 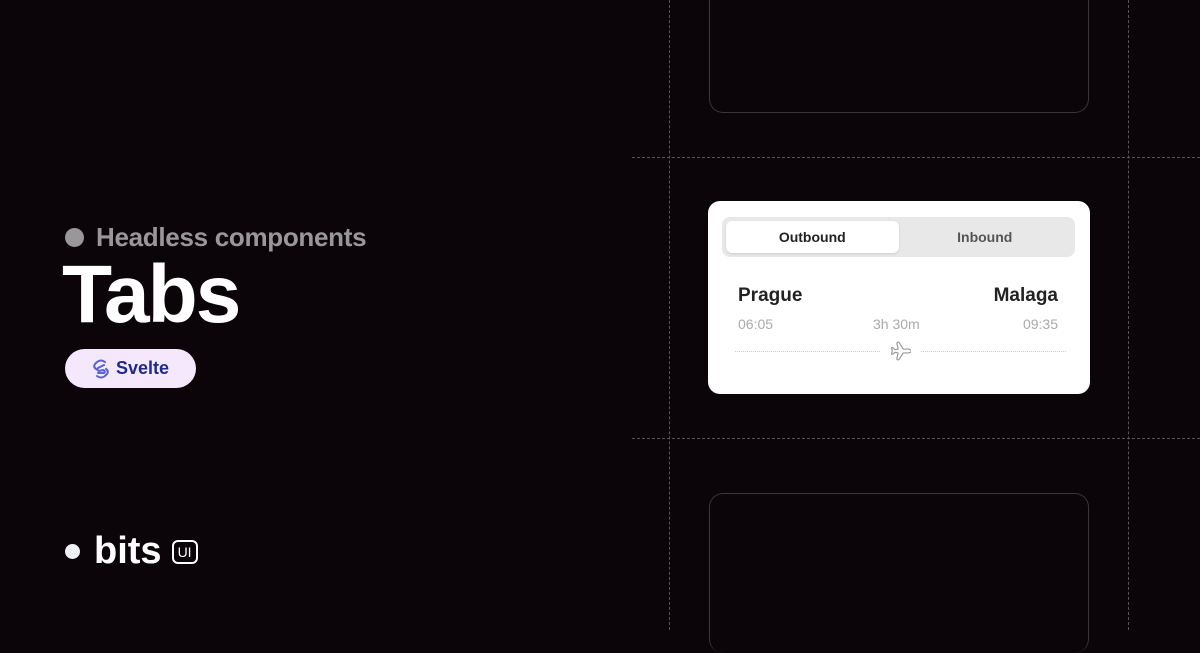 I want to click on bits-ui-logo: bits UI, so click(x=131, y=551).